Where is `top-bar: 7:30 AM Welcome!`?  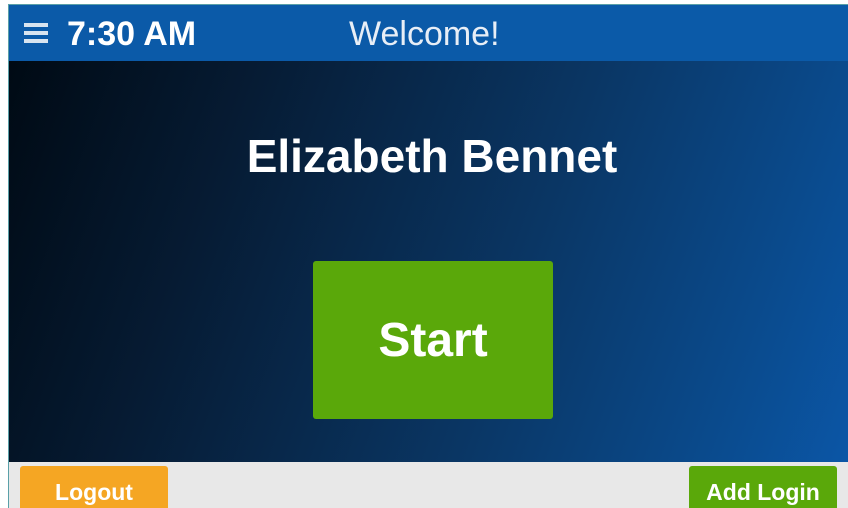
top-bar: 7:30 AM Welcome! is located at coordinates (428, 33).